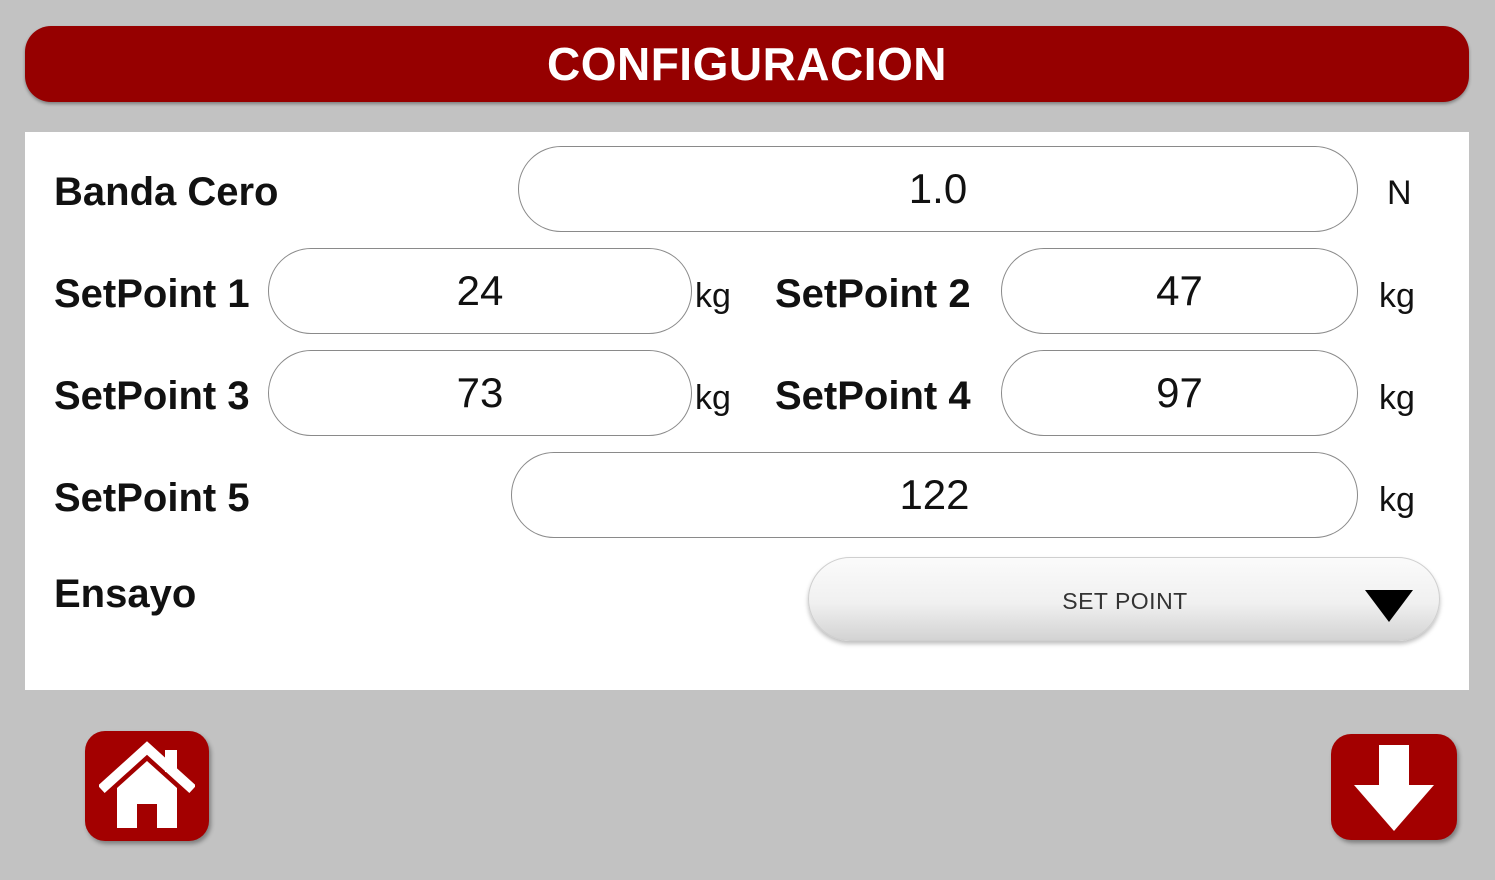 The width and height of the screenshot is (1495, 880). I want to click on title-bar: CONFIGURACION, so click(747, 64).